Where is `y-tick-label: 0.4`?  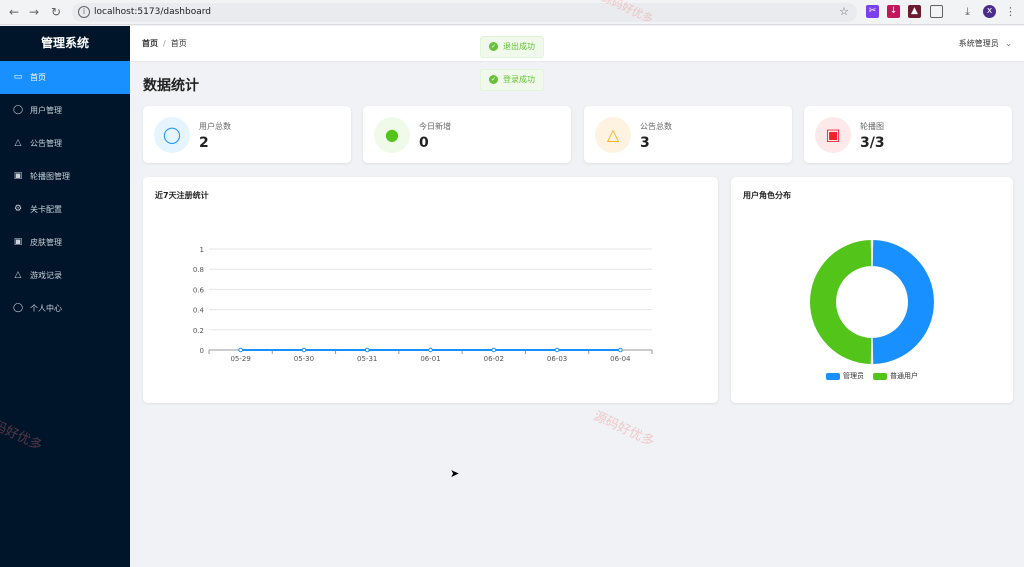
y-tick-label: 0.4 is located at coordinates (199, 311).